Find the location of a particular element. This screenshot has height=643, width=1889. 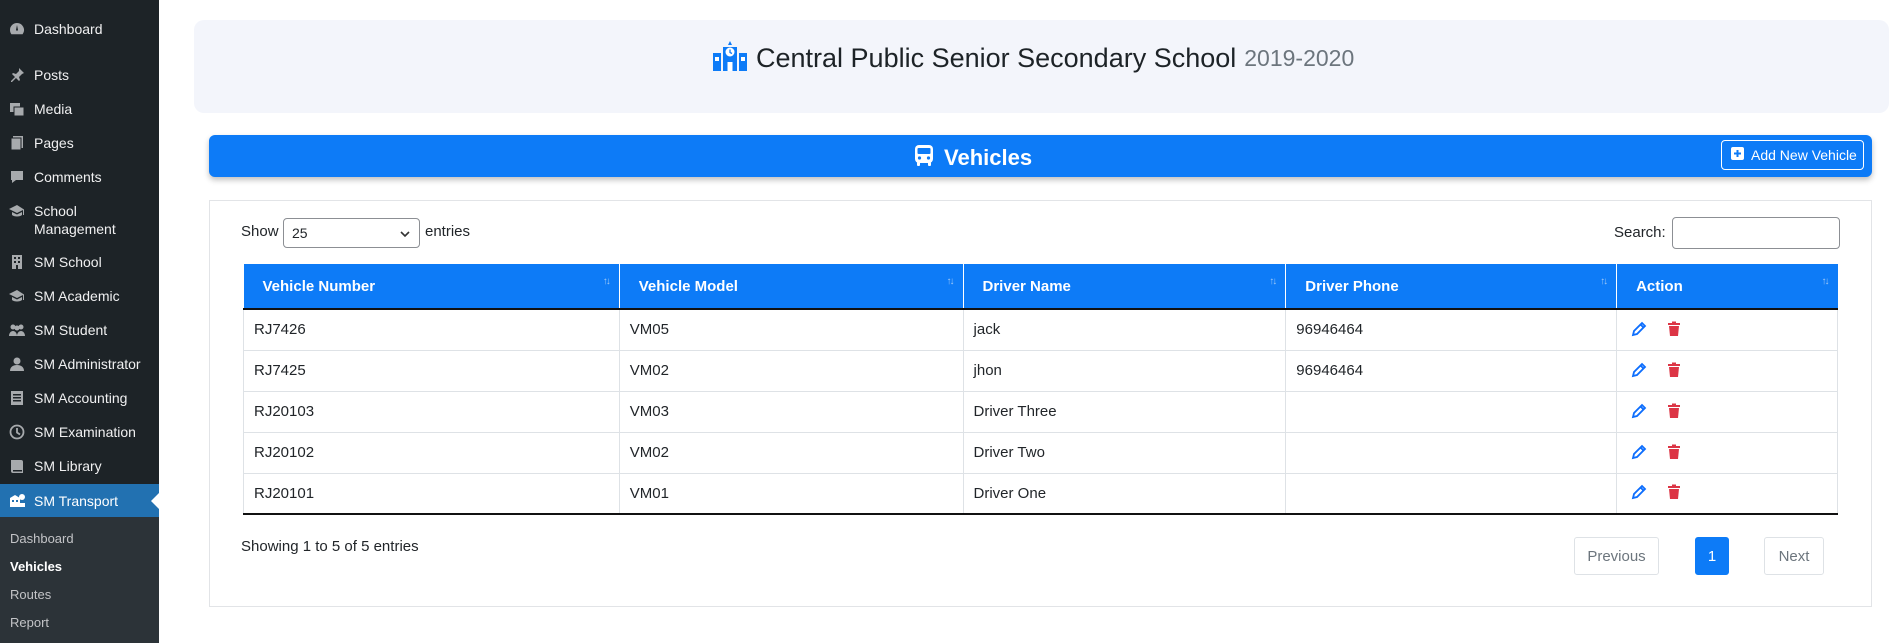

table-info-text: Showing 1 to 5 of 5 entries is located at coordinates (330, 546).